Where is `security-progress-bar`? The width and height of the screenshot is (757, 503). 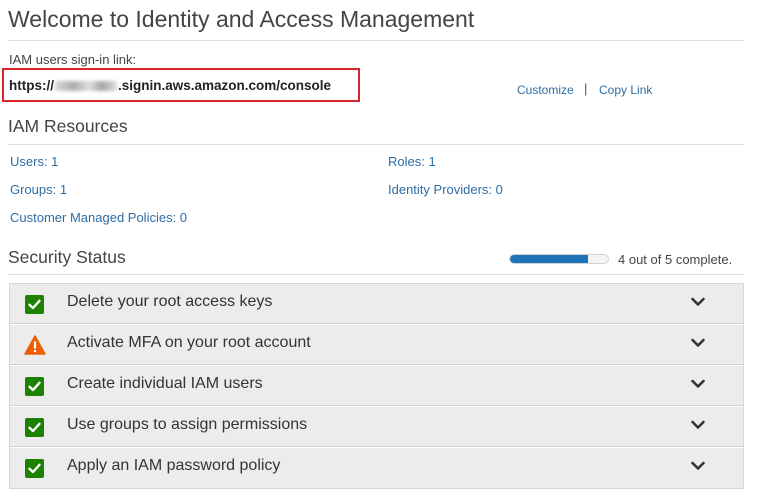
security-progress-bar is located at coordinates (559, 259).